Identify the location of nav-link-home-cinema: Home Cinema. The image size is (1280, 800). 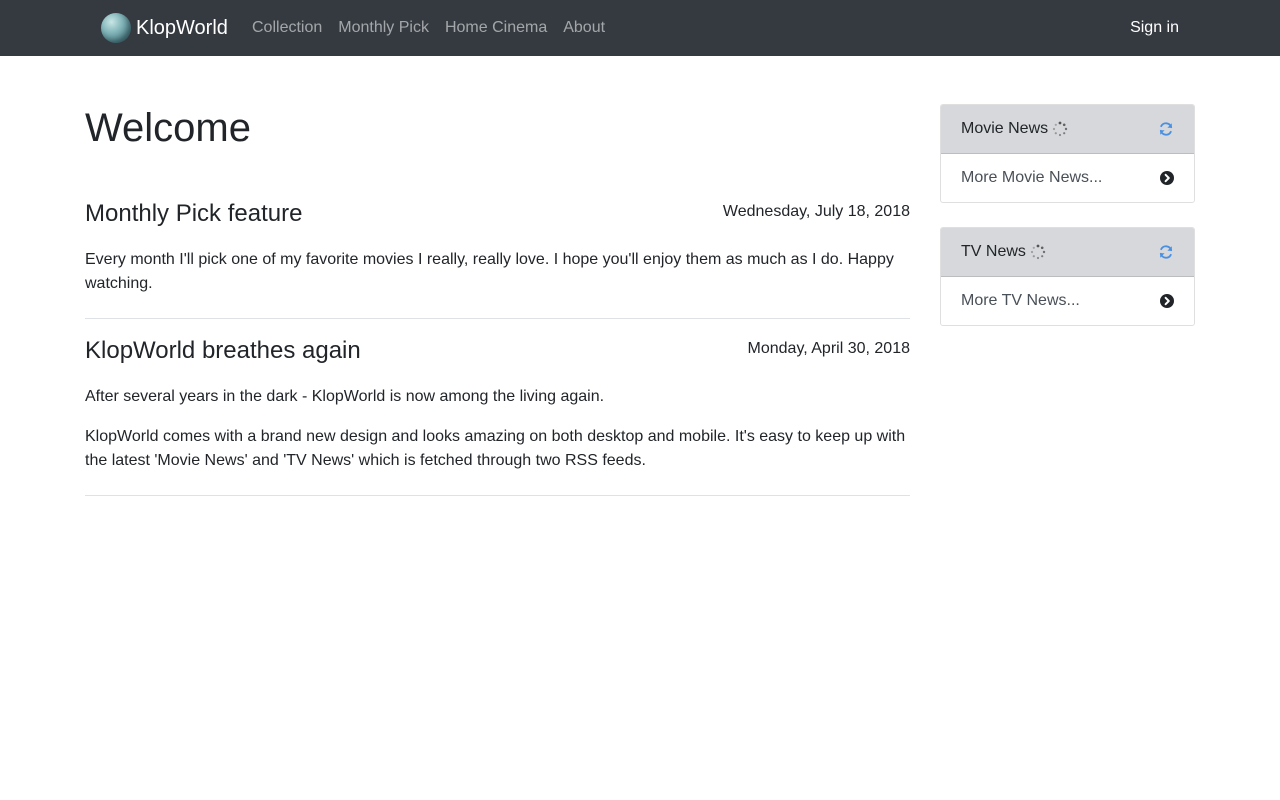
(496, 28).